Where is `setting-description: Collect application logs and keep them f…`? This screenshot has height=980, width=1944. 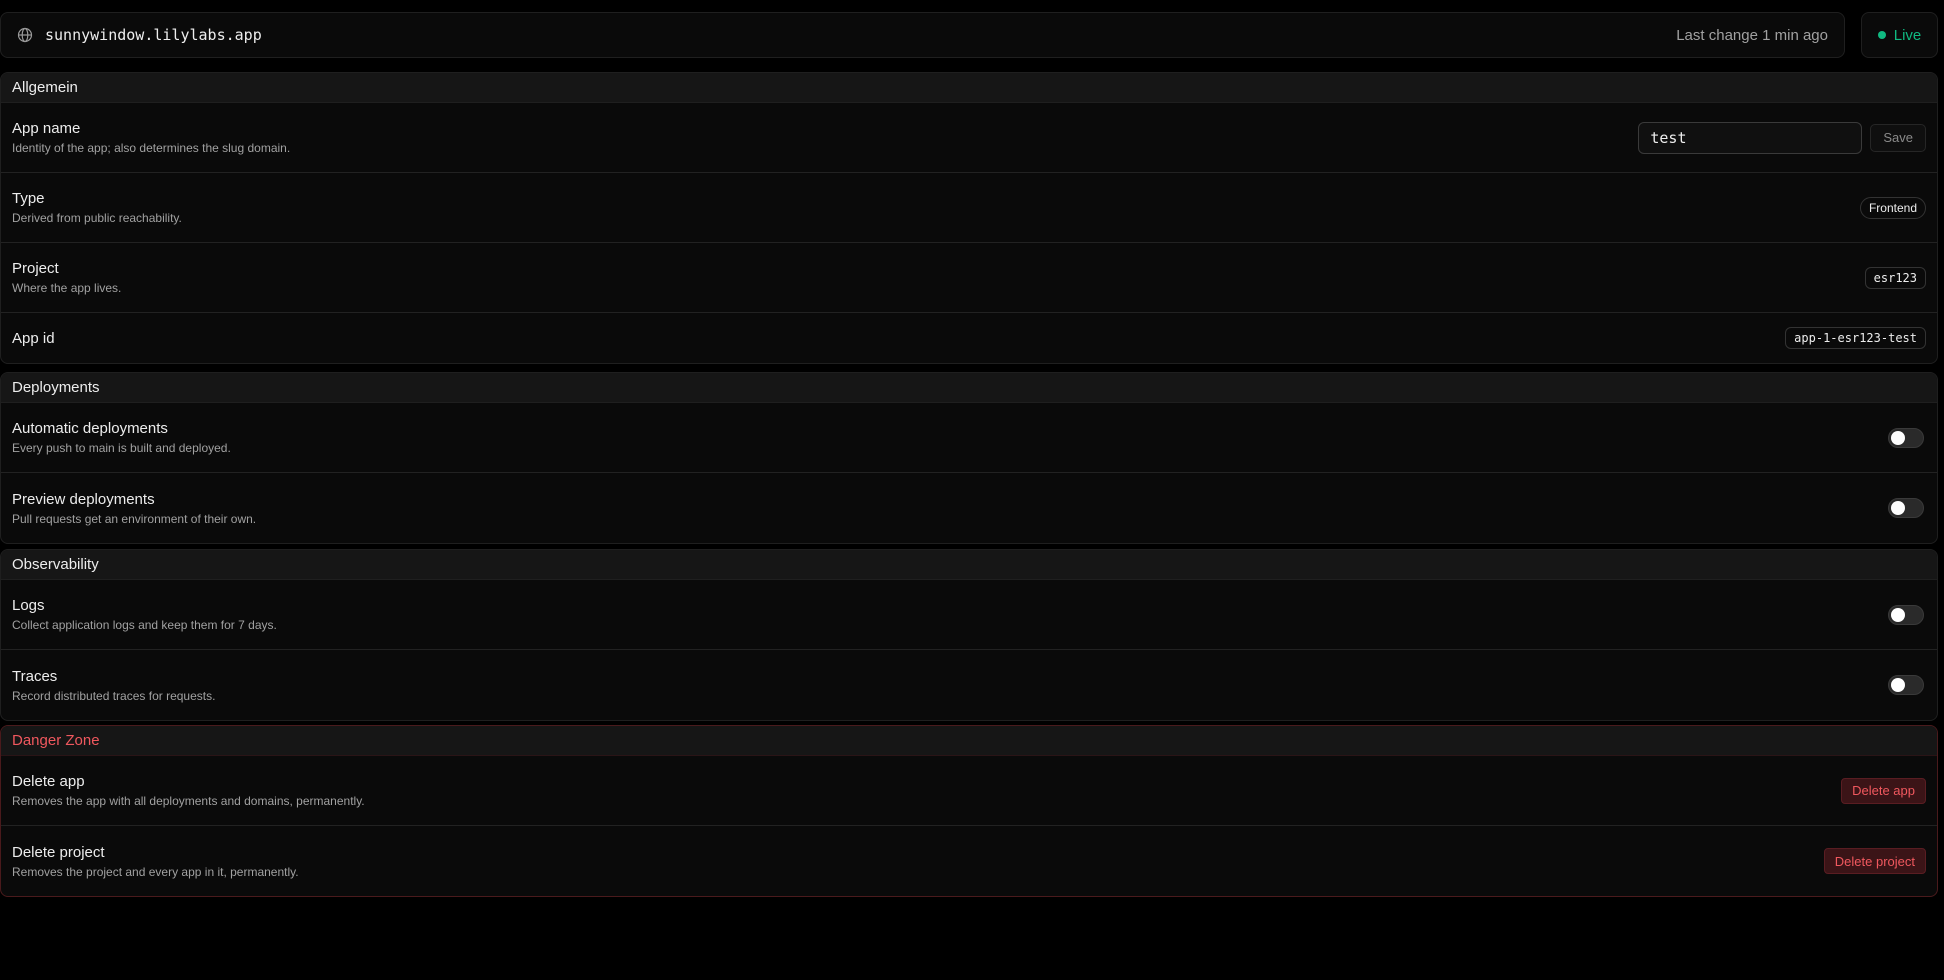
setting-description: Collect application logs and keep them f… is located at coordinates (144, 625).